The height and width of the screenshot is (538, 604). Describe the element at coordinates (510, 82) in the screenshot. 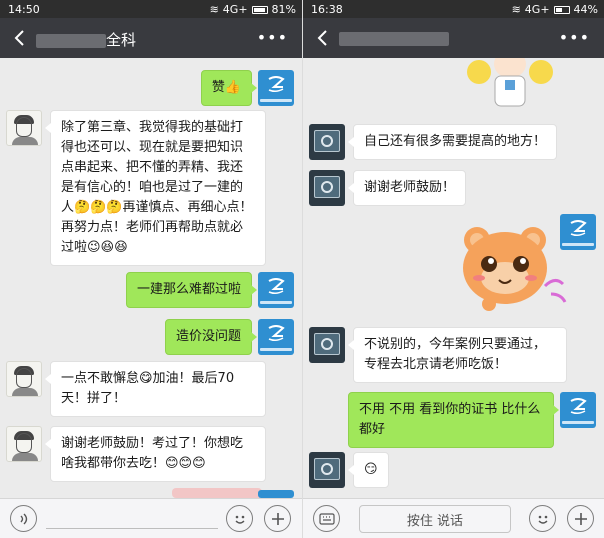

I see `cheer-sticker-image` at that location.